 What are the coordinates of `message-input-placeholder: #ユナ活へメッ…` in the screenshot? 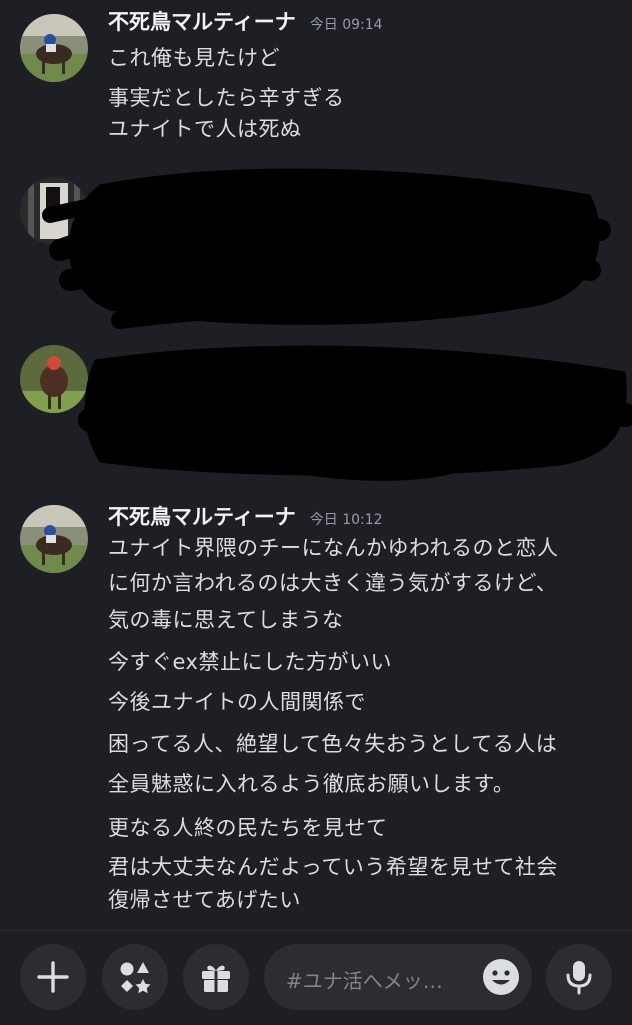 It's located at (364, 981).